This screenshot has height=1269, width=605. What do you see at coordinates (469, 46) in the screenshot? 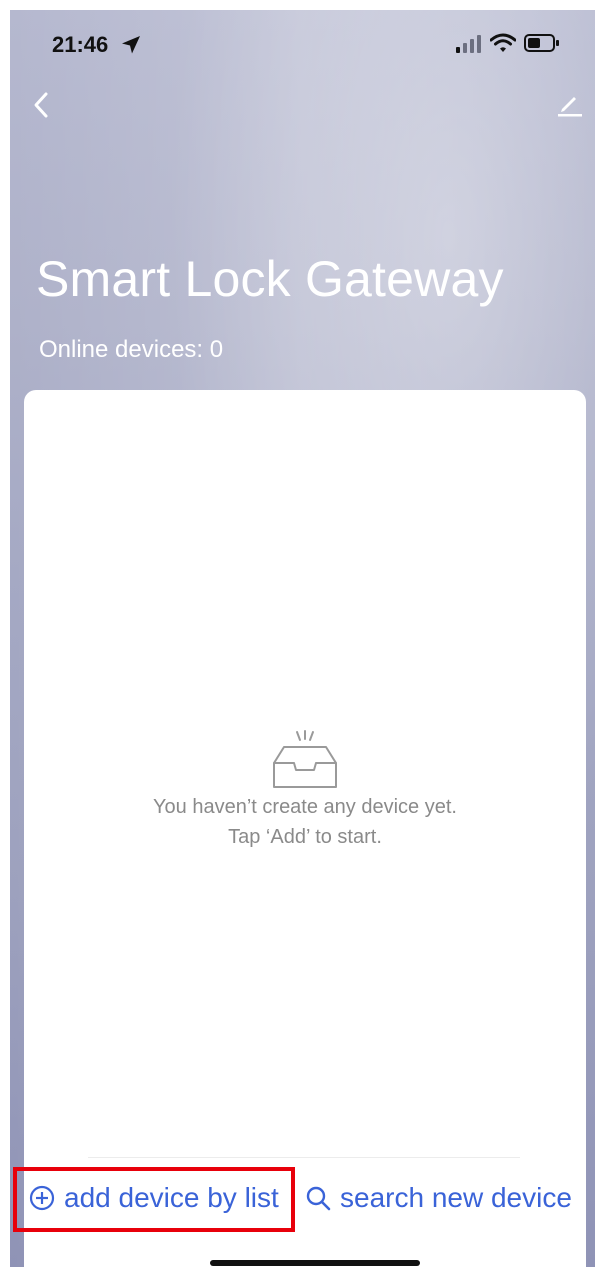
I see `signal-icon` at bounding box center [469, 46].